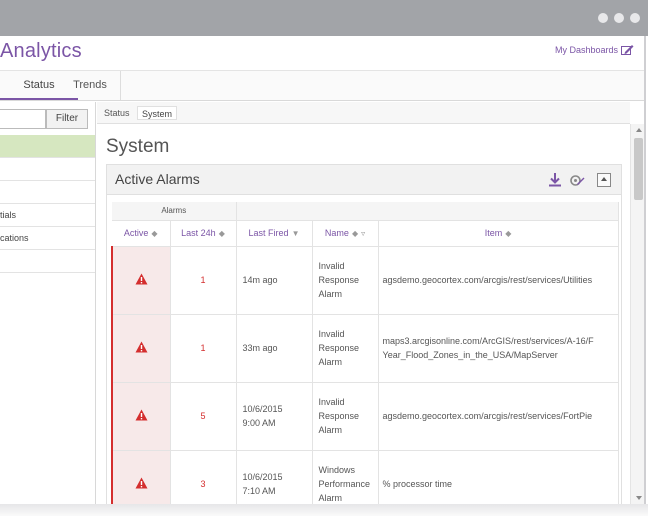  What do you see at coordinates (274, 477) in the screenshot?
I see `last-fired-cell: 10/6/2015 7:10 AM` at bounding box center [274, 477].